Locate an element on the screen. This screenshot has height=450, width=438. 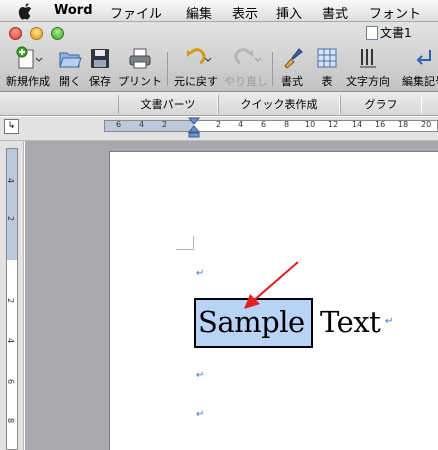
new-document-label: 新規作成 is located at coordinates (28, 81).